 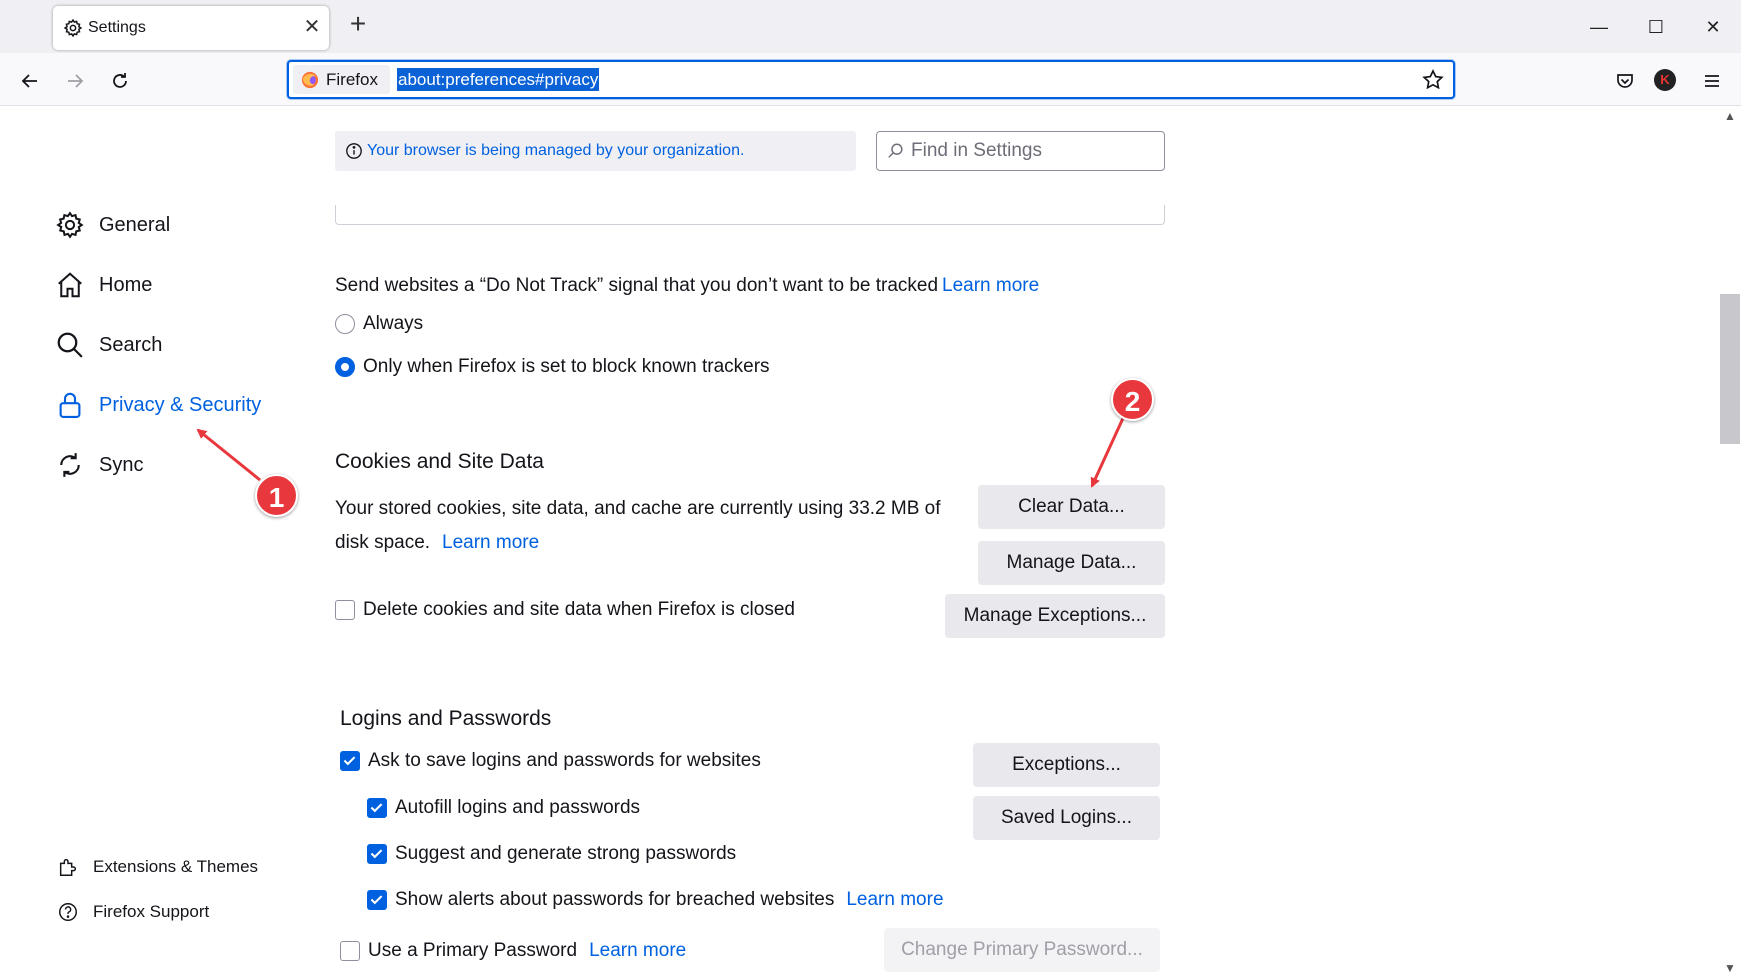 I want to click on cookies-learn-more-link: Learn more, so click(x=490, y=543).